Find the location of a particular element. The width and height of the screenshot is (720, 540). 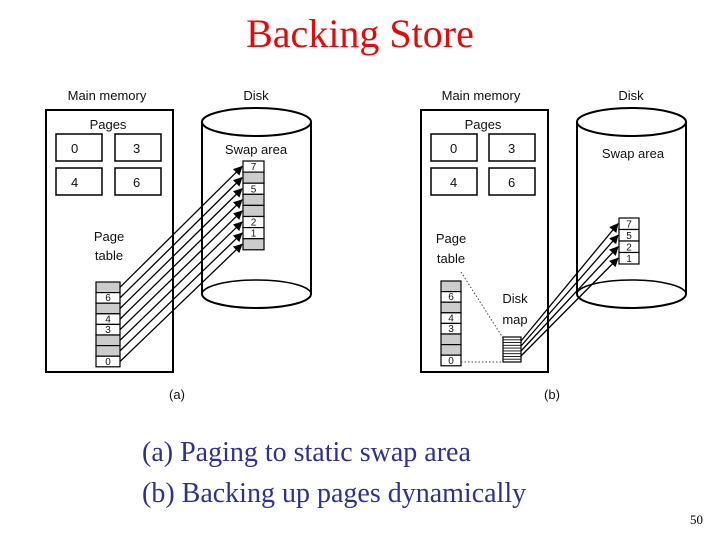

page-table-b: 6 43 0 is located at coordinates (451, 323).